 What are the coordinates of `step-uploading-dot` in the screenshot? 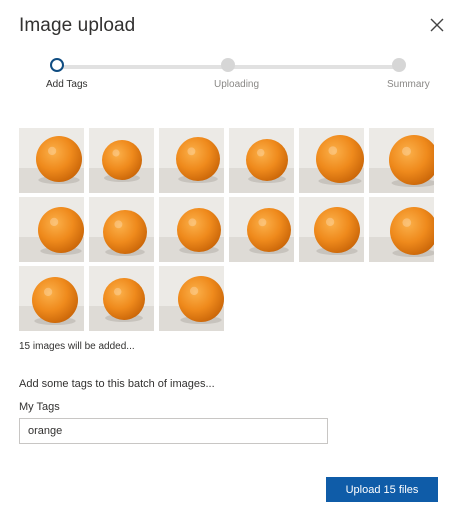 It's located at (228, 65).